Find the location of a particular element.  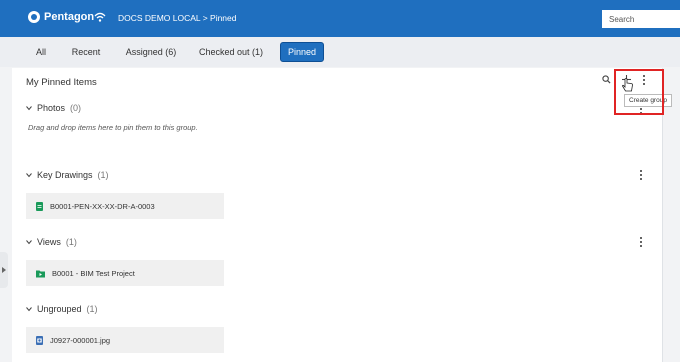

item-label: B0001 - BIM Test Project is located at coordinates (93, 273).